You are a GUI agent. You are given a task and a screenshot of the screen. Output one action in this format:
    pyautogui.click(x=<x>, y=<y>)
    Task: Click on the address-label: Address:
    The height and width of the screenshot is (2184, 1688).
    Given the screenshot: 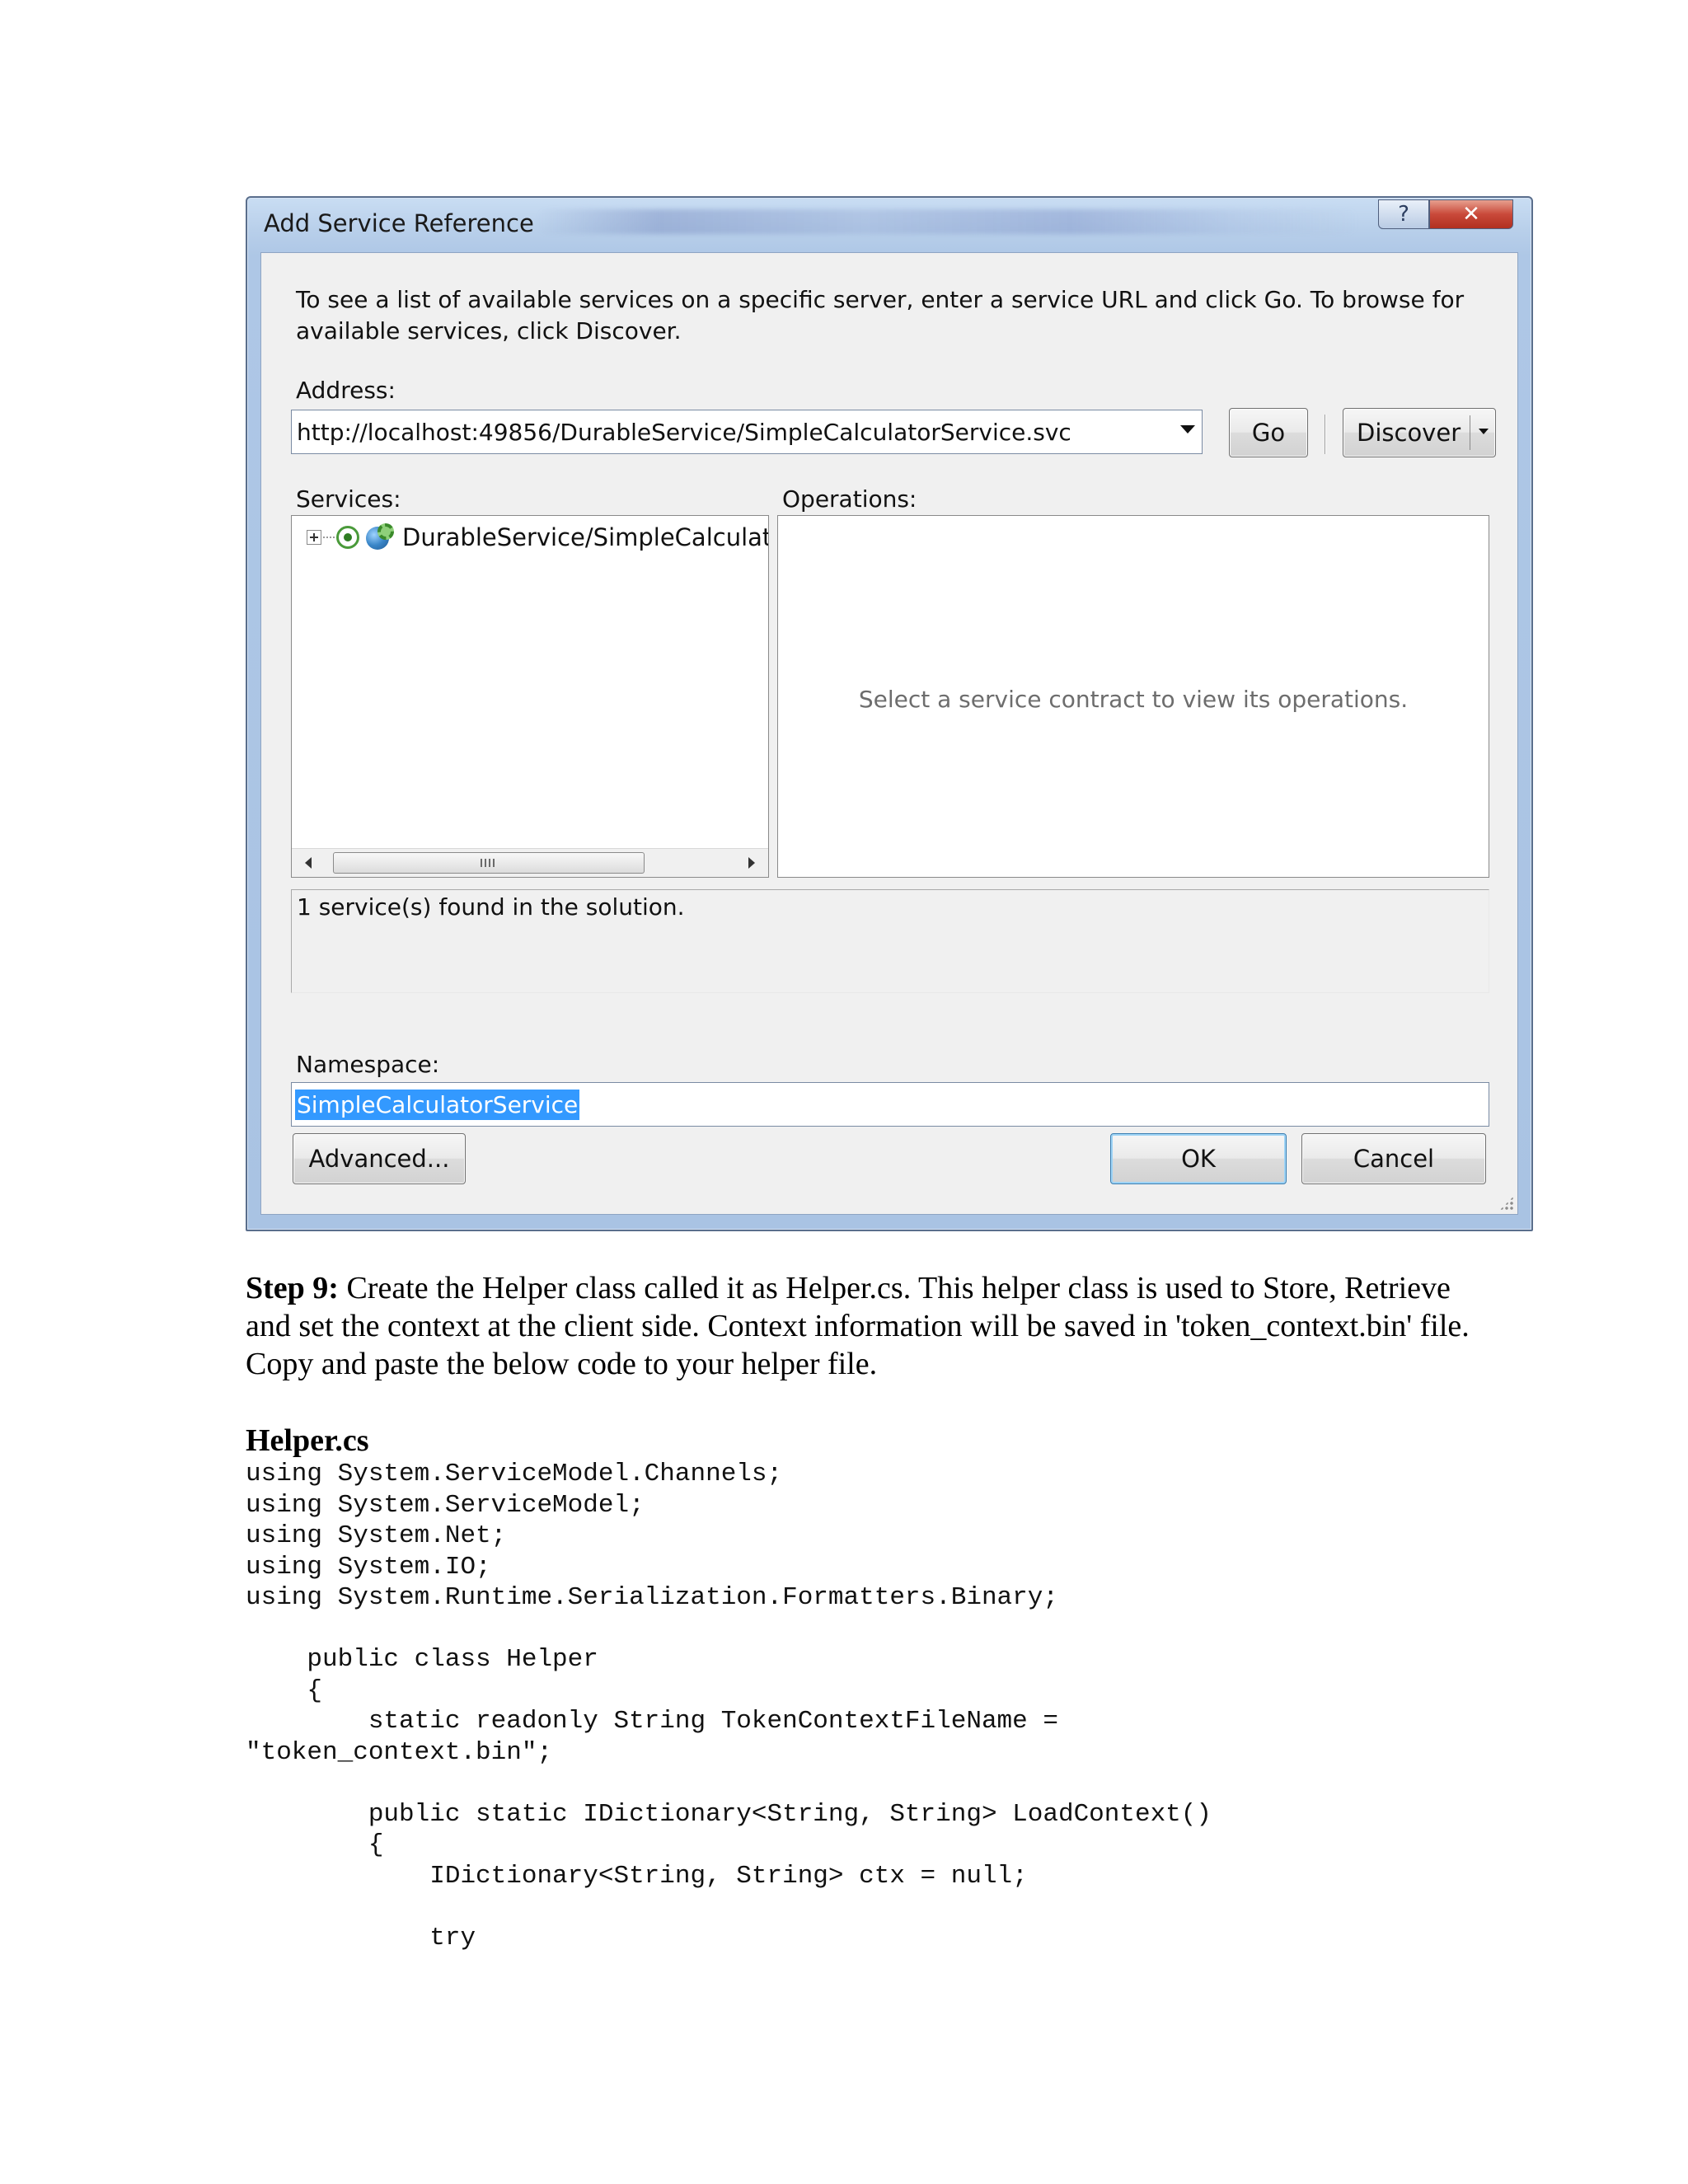 What is the action you would take?
    pyautogui.click(x=346, y=390)
    